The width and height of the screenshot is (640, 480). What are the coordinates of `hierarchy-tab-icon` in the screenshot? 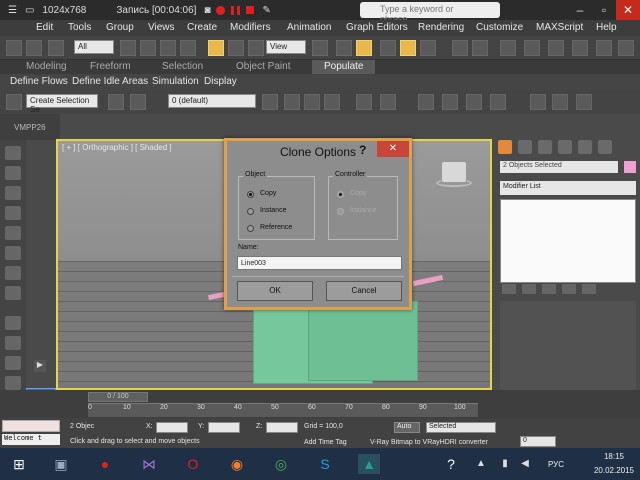 It's located at (545, 147).